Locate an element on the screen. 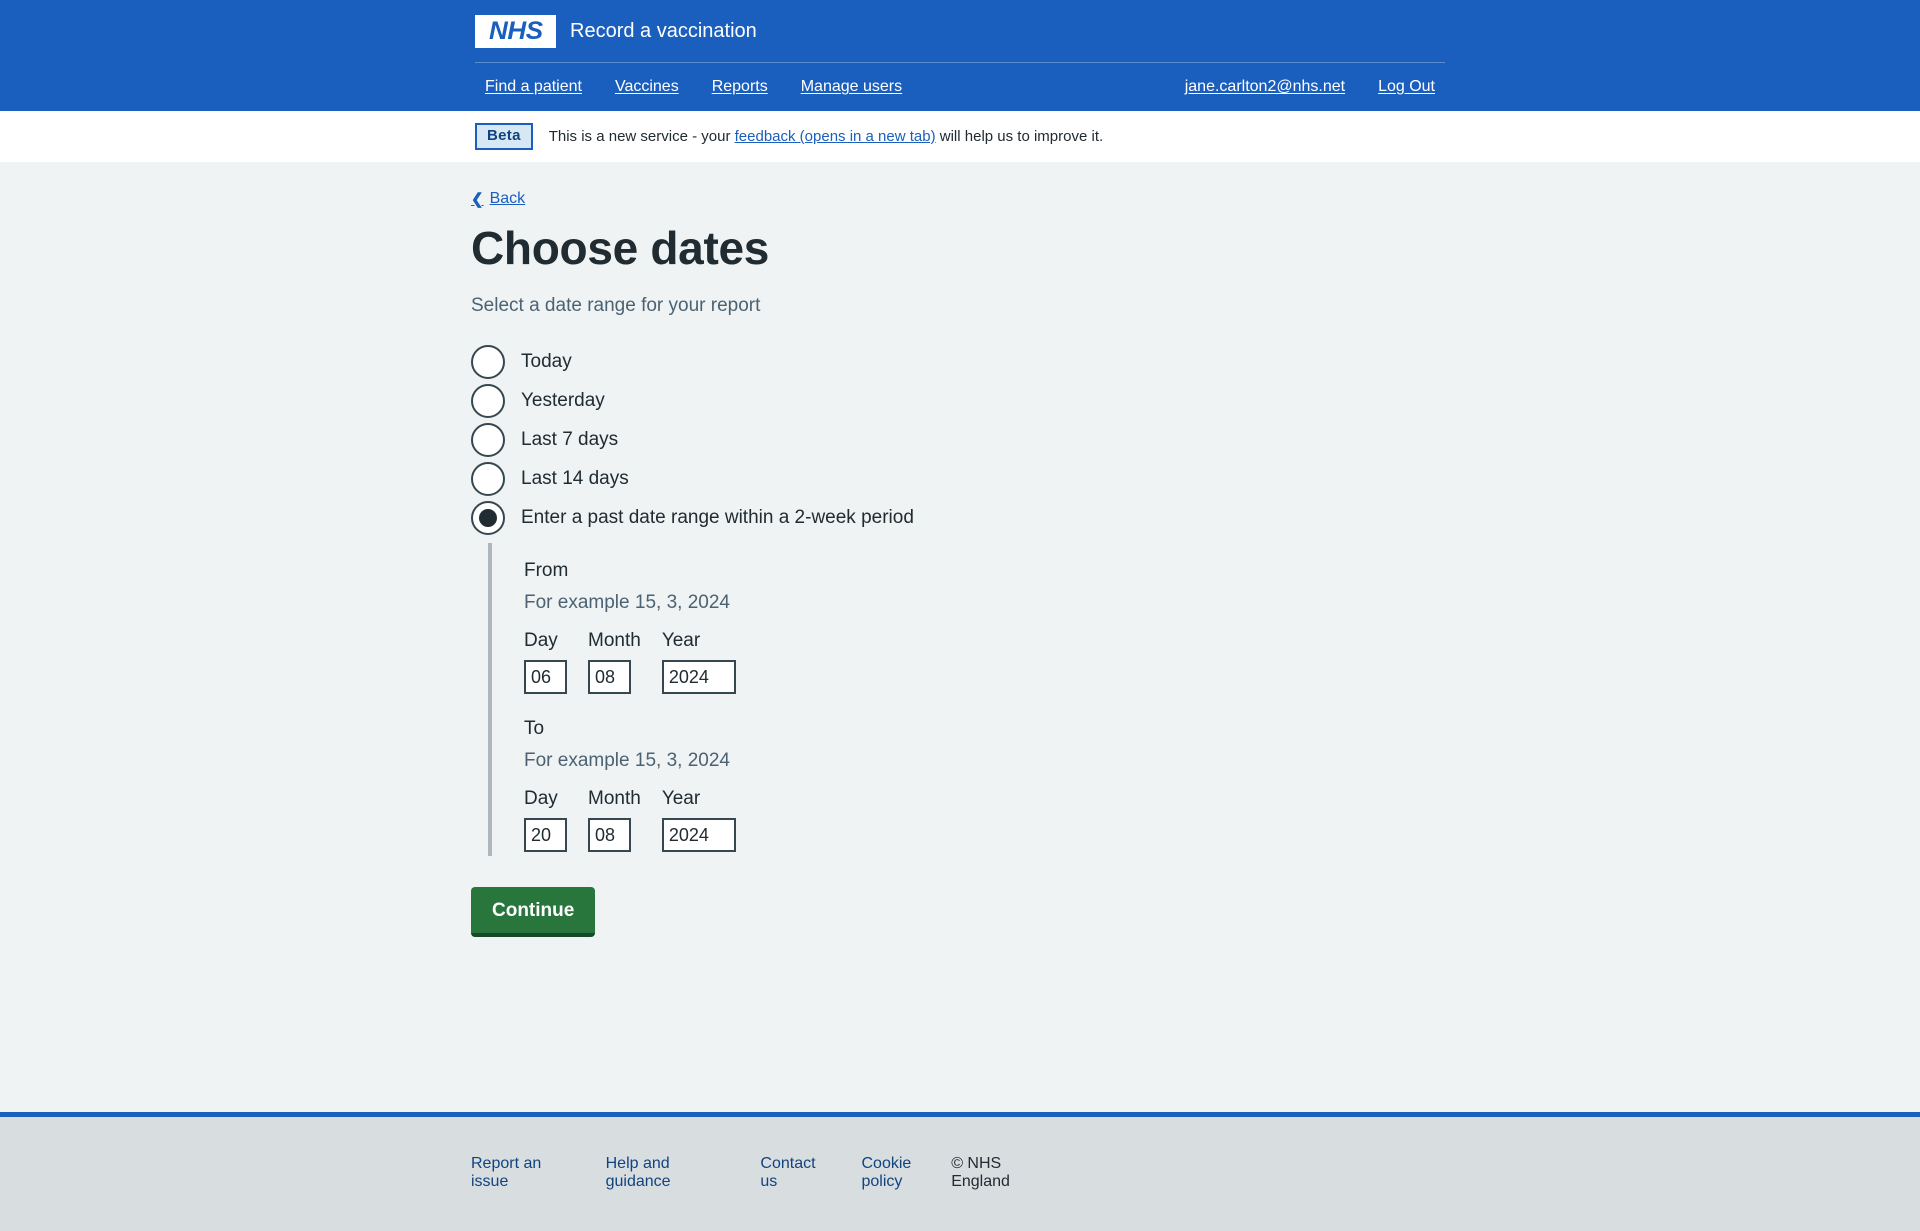 The image size is (1920, 1231). nav-item-manage-users: Manage users is located at coordinates (851, 87).